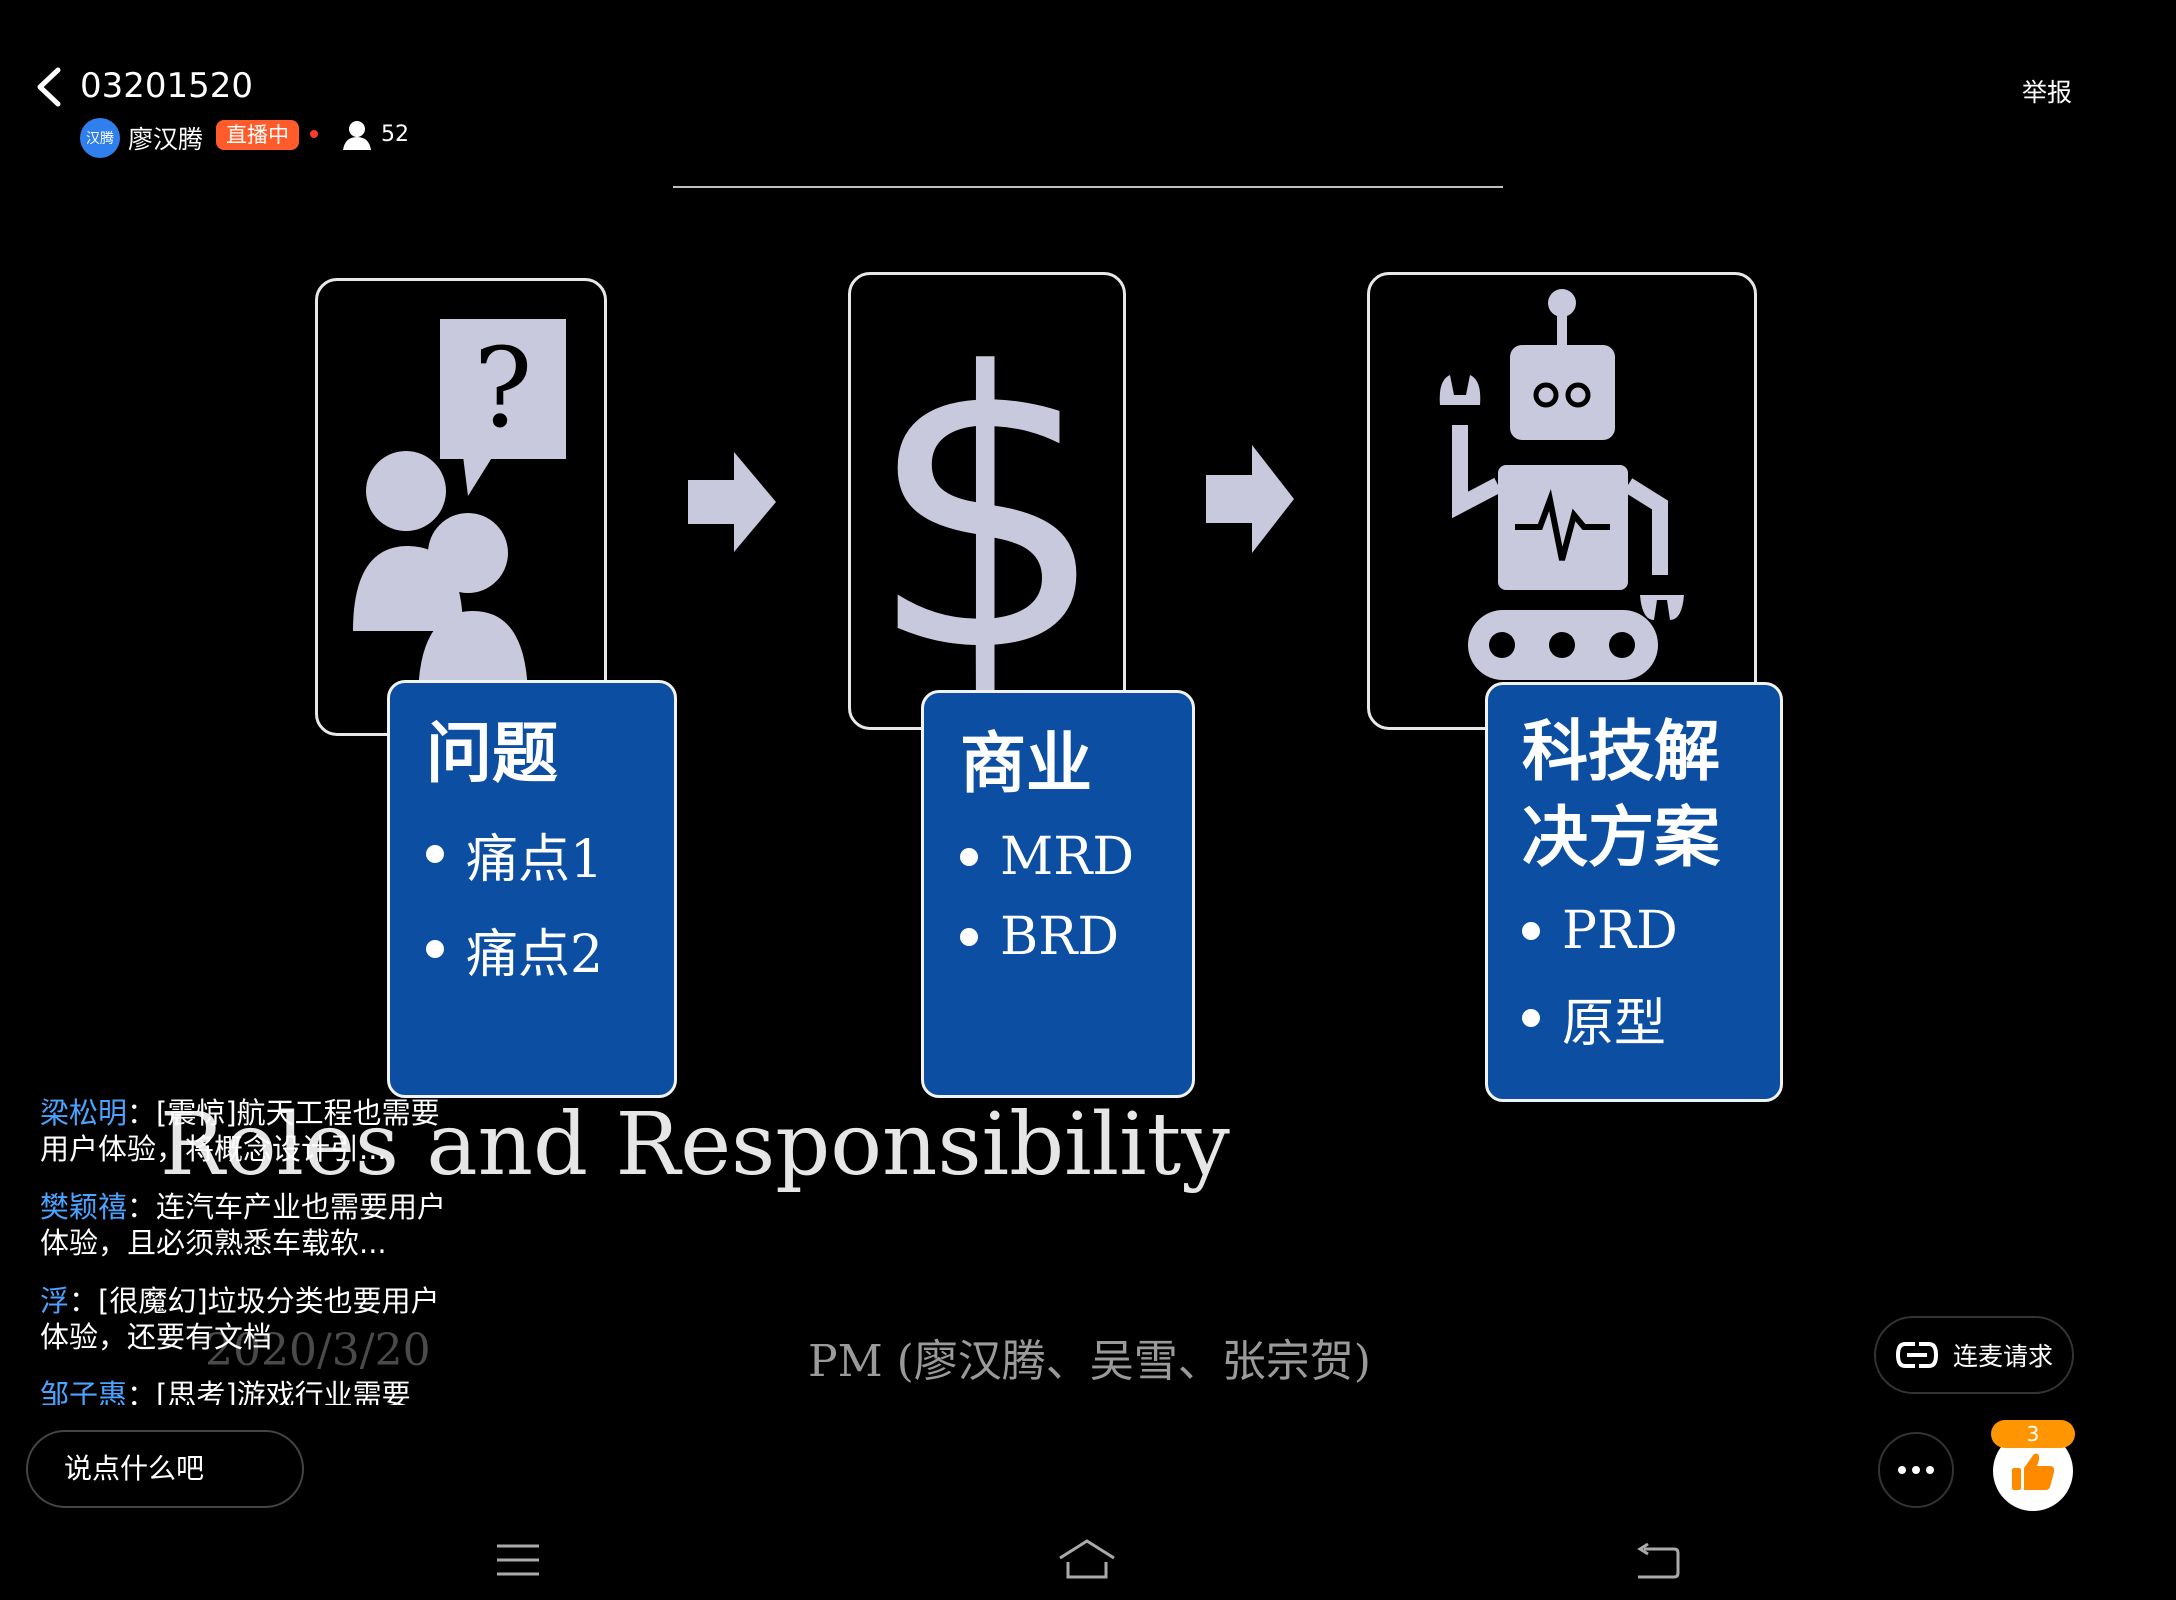 This screenshot has height=1600, width=2176. I want to click on comment-user: 樊颖禧, so click(83, 1207).